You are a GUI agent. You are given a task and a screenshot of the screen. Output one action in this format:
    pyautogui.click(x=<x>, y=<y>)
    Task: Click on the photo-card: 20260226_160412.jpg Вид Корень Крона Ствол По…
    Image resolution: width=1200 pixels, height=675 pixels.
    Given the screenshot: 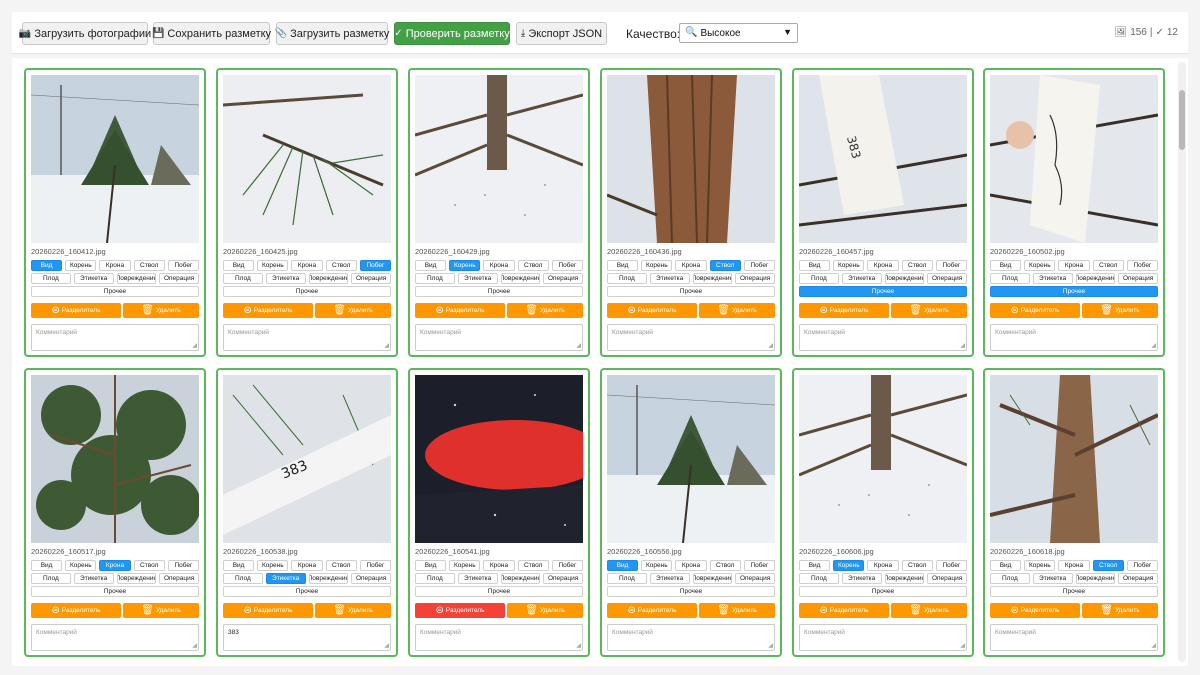 What is the action you would take?
    pyautogui.click(x=115, y=212)
    